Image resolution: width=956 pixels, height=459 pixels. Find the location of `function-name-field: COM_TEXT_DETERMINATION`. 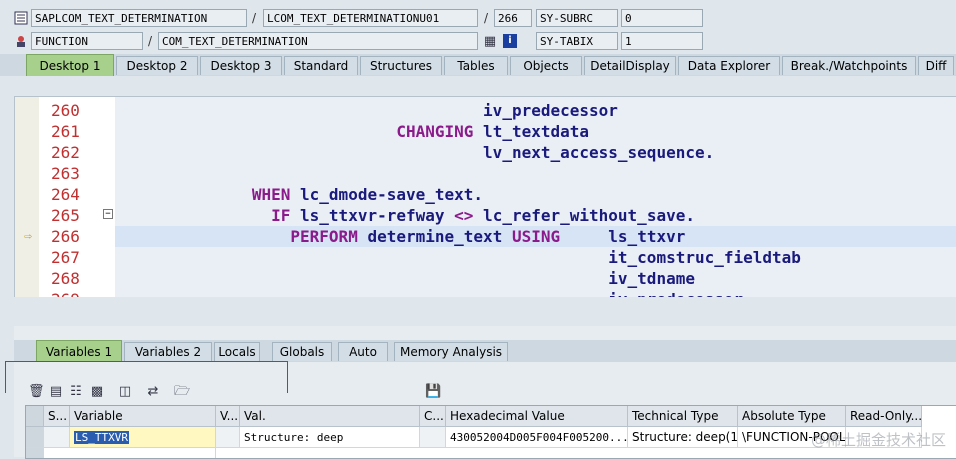

function-name-field: COM_TEXT_DETERMINATION is located at coordinates (318, 41).